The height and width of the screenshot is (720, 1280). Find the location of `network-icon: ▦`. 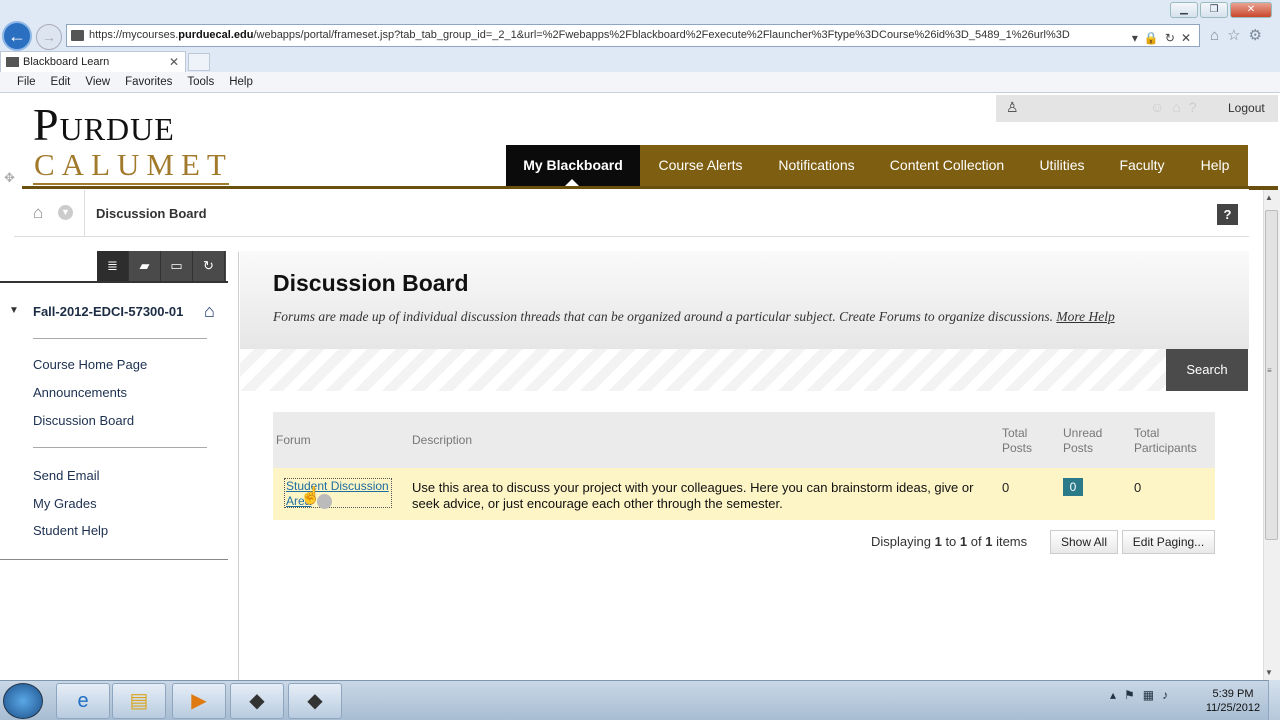

network-icon: ▦ is located at coordinates (1152, 695).